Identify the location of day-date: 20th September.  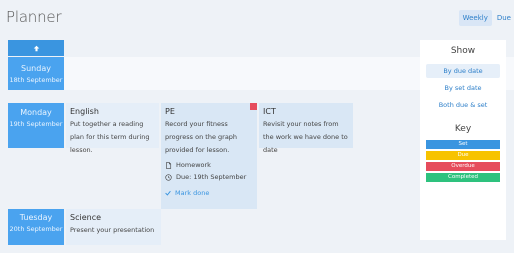
(36, 229).